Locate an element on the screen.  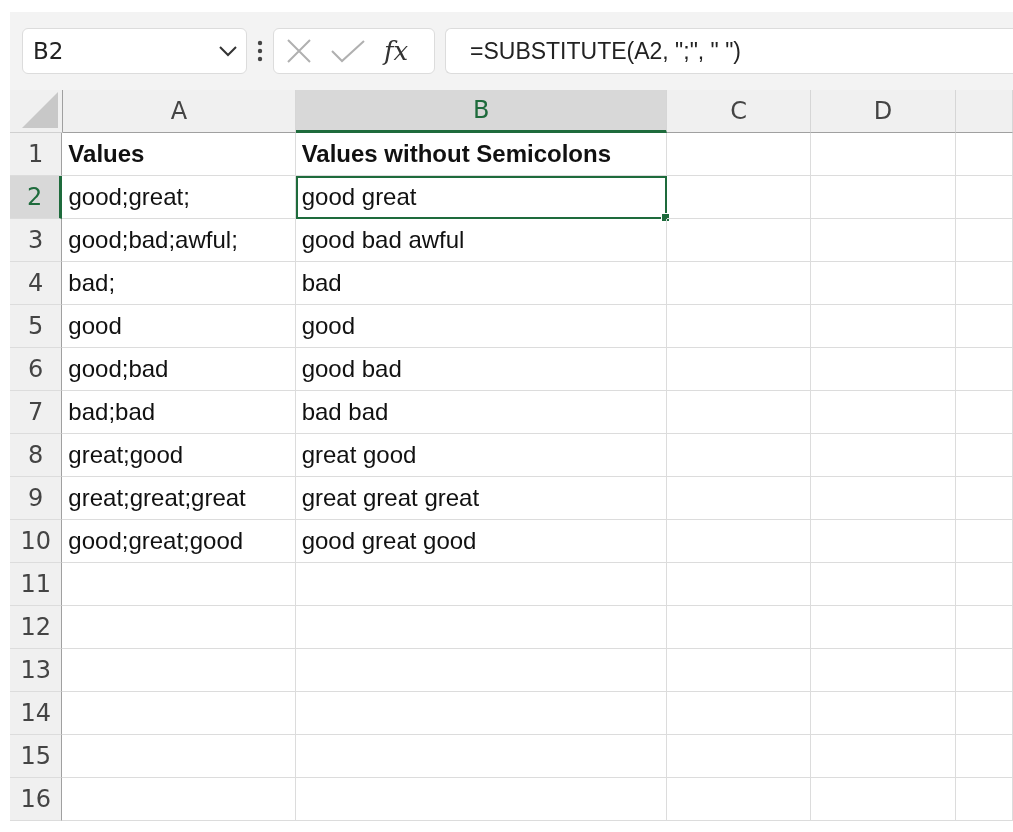
table-cell: great;great;great is located at coordinates (179, 498).